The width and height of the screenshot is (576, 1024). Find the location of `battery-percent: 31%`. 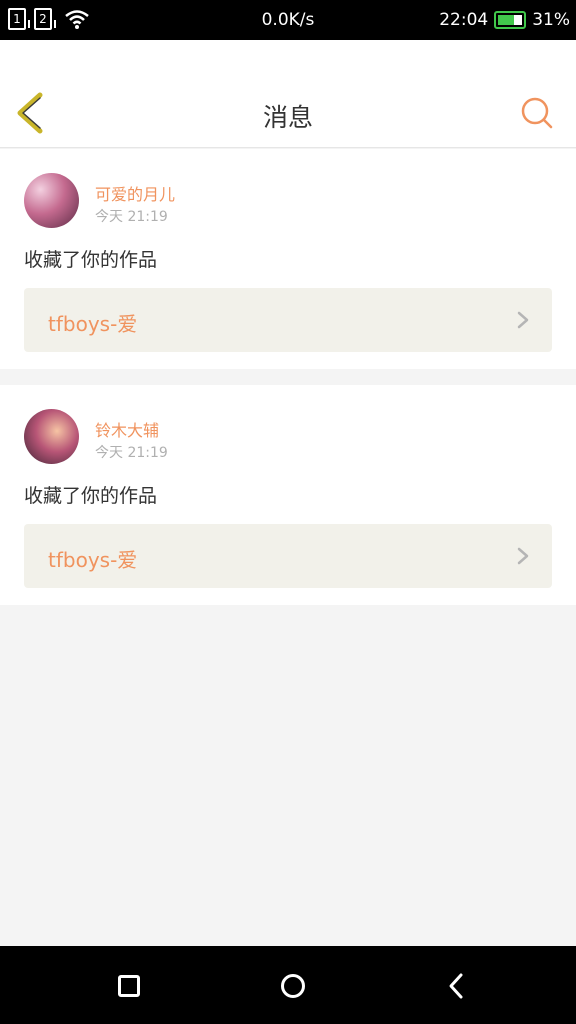

battery-percent: 31% is located at coordinates (551, 20).